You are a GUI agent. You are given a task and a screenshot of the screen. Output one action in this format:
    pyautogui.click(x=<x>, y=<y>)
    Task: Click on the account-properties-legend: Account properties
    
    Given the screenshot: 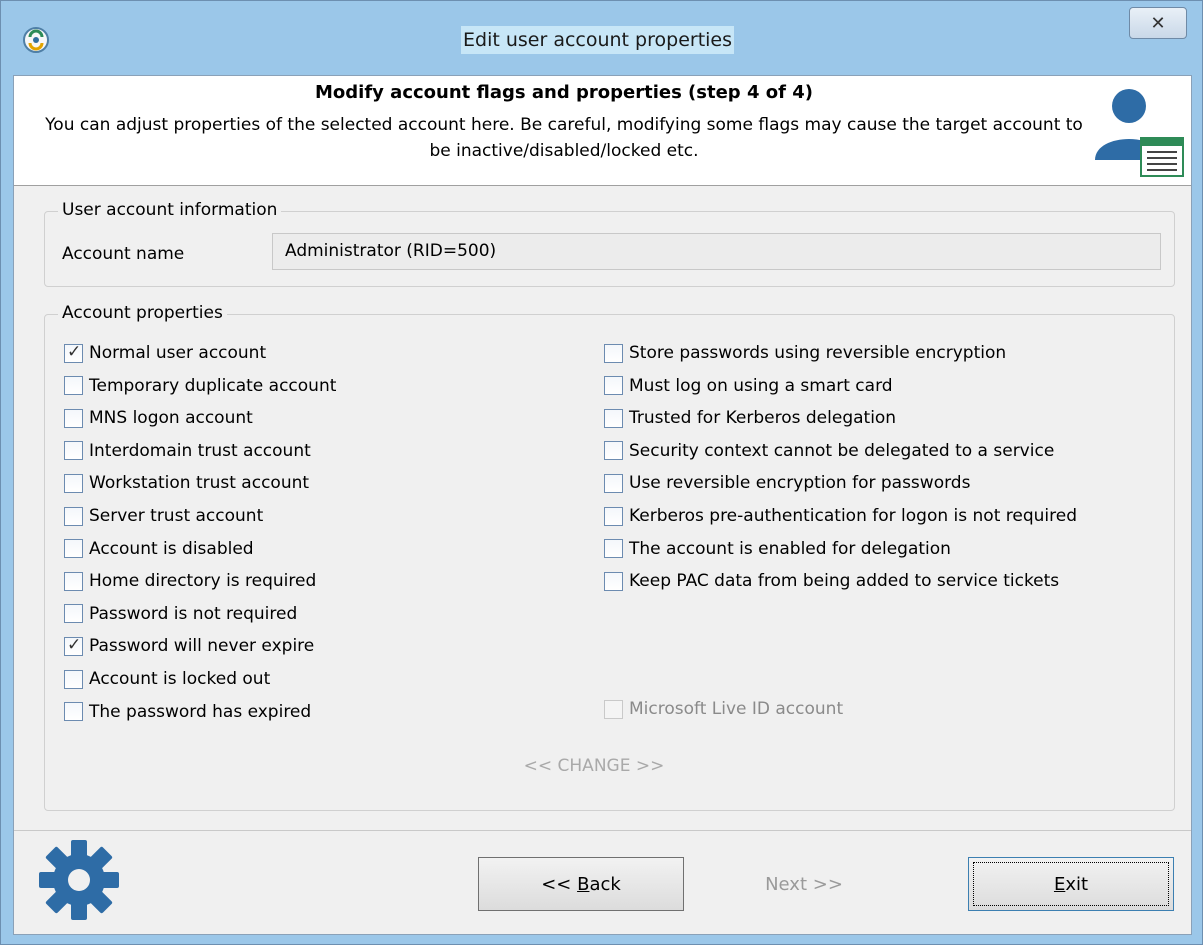 What is the action you would take?
    pyautogui.click(x=142, y=313)
    